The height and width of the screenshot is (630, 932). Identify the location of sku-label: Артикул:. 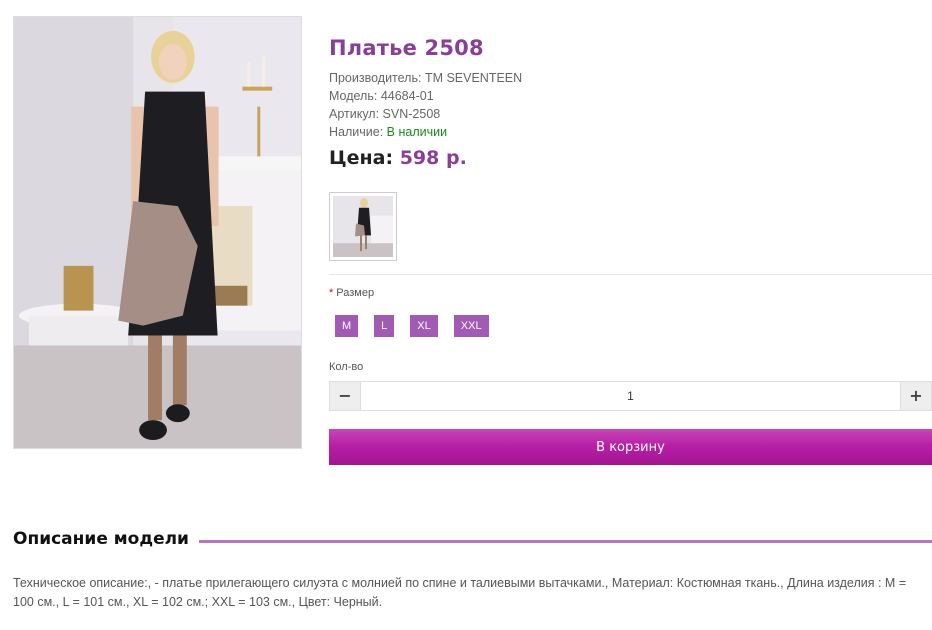
(356, 114).